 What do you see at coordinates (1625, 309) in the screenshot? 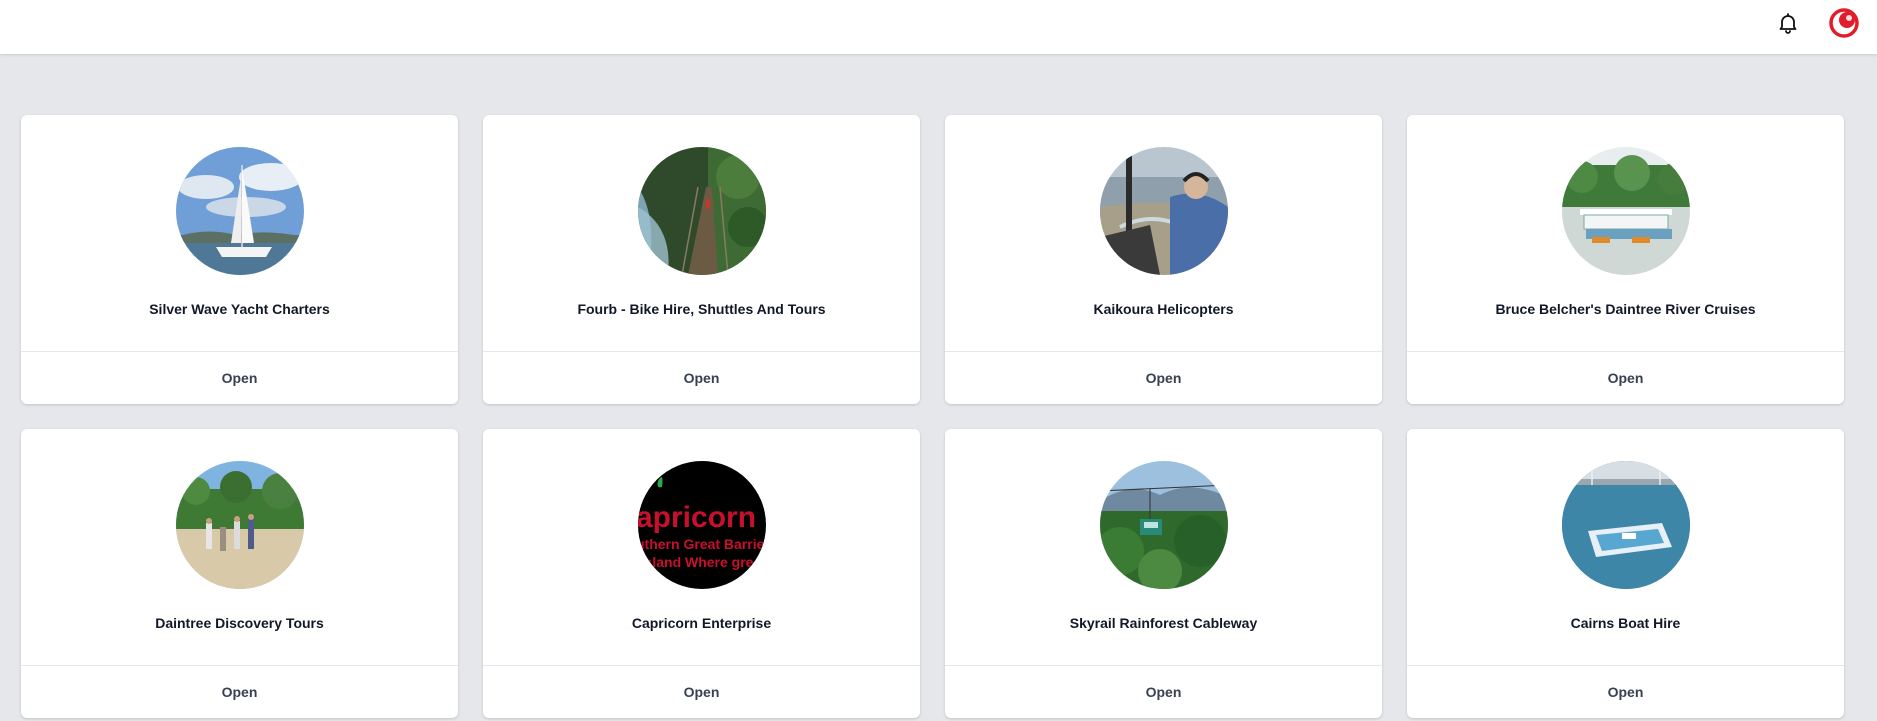
I see `card-title: Bruce Belcher's Daintree River Cruises` at bounding box center [1625, 309].